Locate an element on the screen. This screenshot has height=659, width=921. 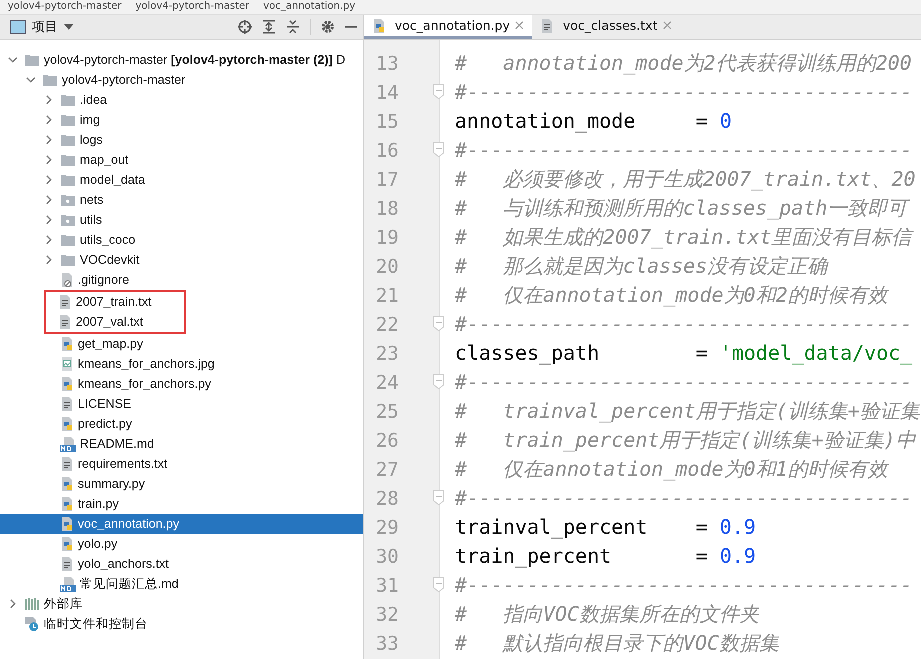
markdown-file-icon is located at coordinates (68, 444).